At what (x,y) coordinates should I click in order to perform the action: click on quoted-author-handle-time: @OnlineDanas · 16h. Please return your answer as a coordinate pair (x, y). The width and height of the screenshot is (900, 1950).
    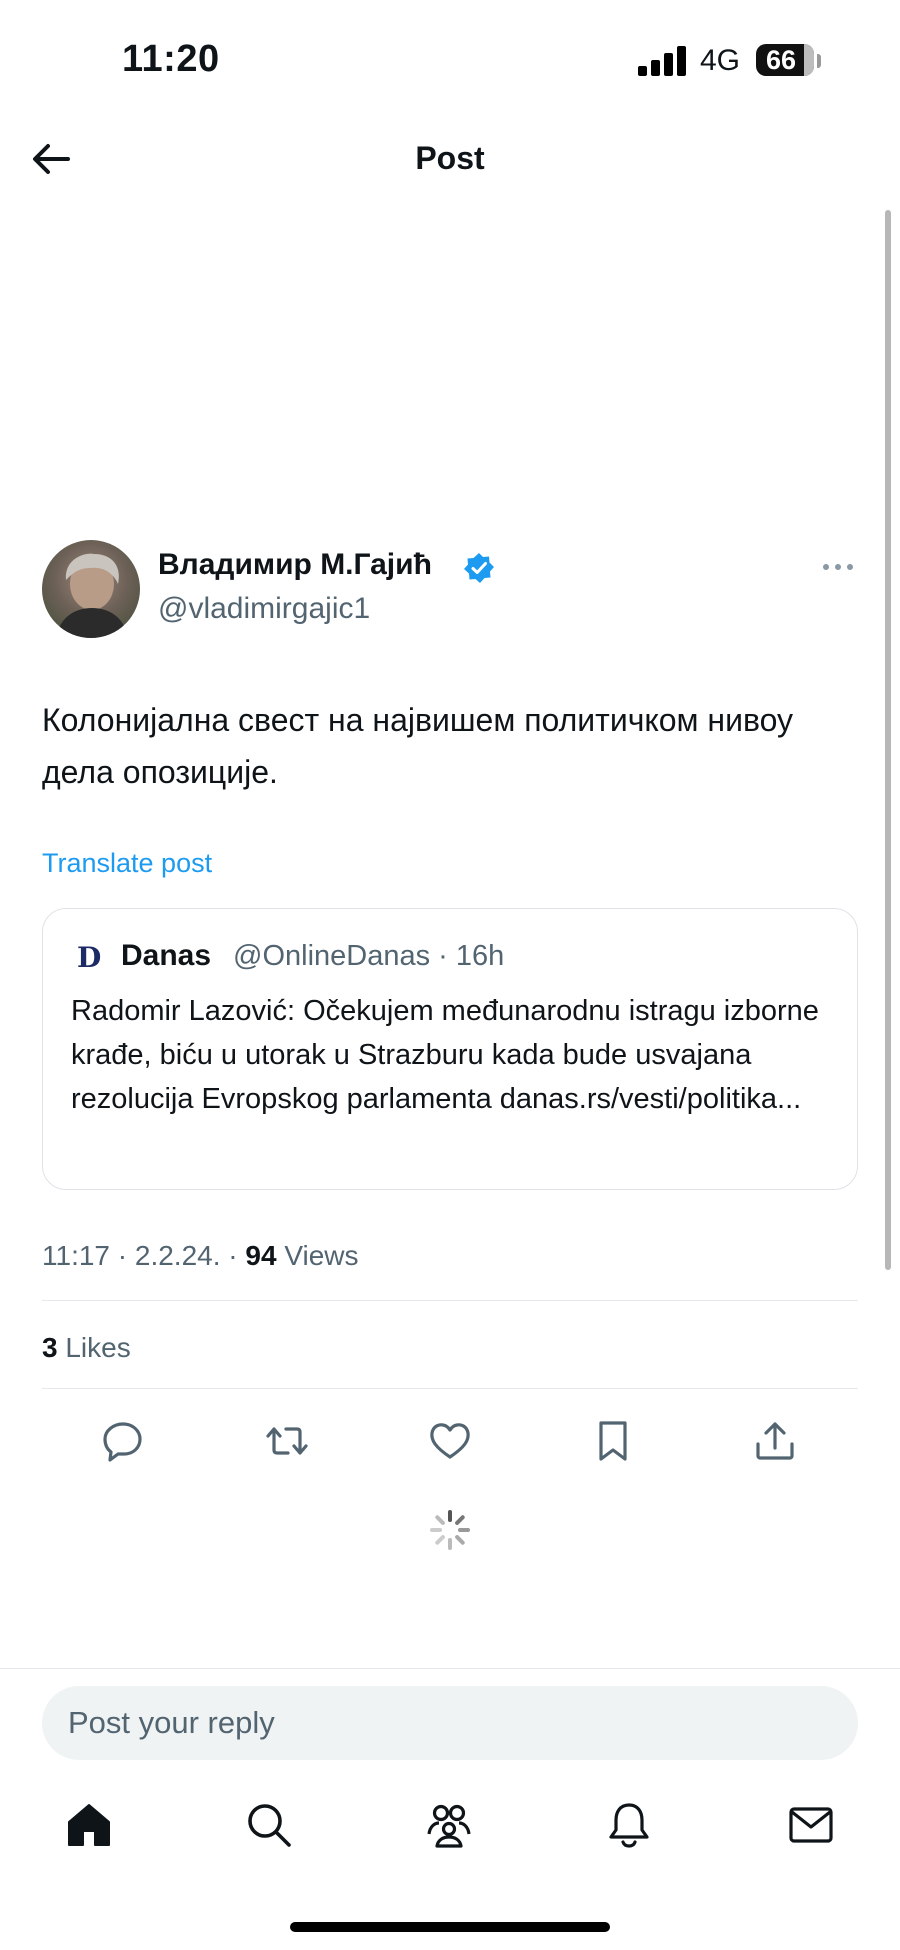
    Looking at the image, I should click on (369, 956).